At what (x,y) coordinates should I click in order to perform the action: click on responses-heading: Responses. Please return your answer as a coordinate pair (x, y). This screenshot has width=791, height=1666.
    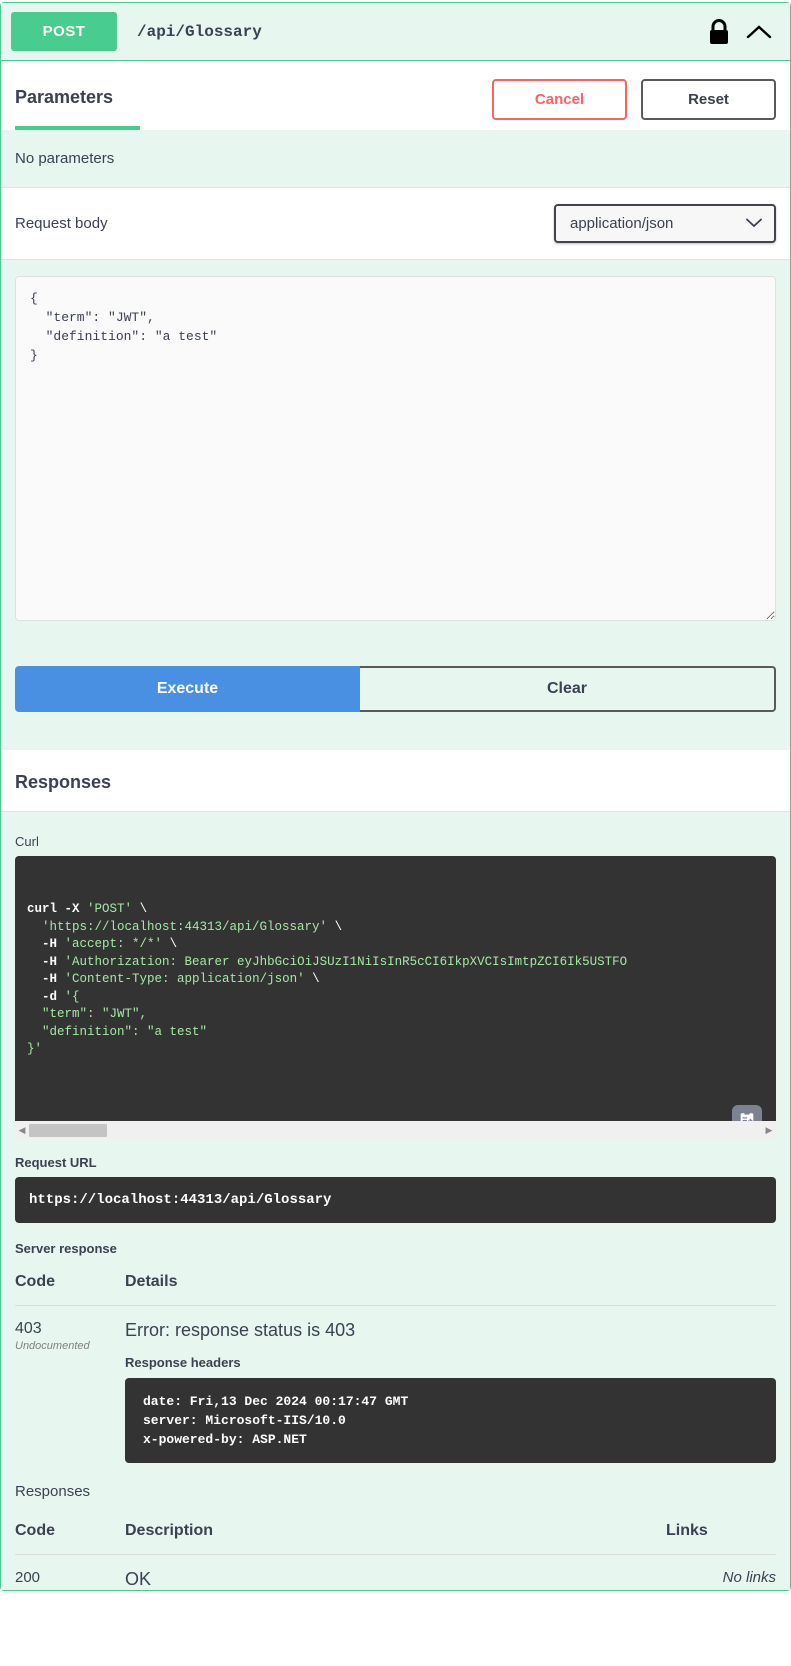
    Looking at the image, I should click on (395, 781).